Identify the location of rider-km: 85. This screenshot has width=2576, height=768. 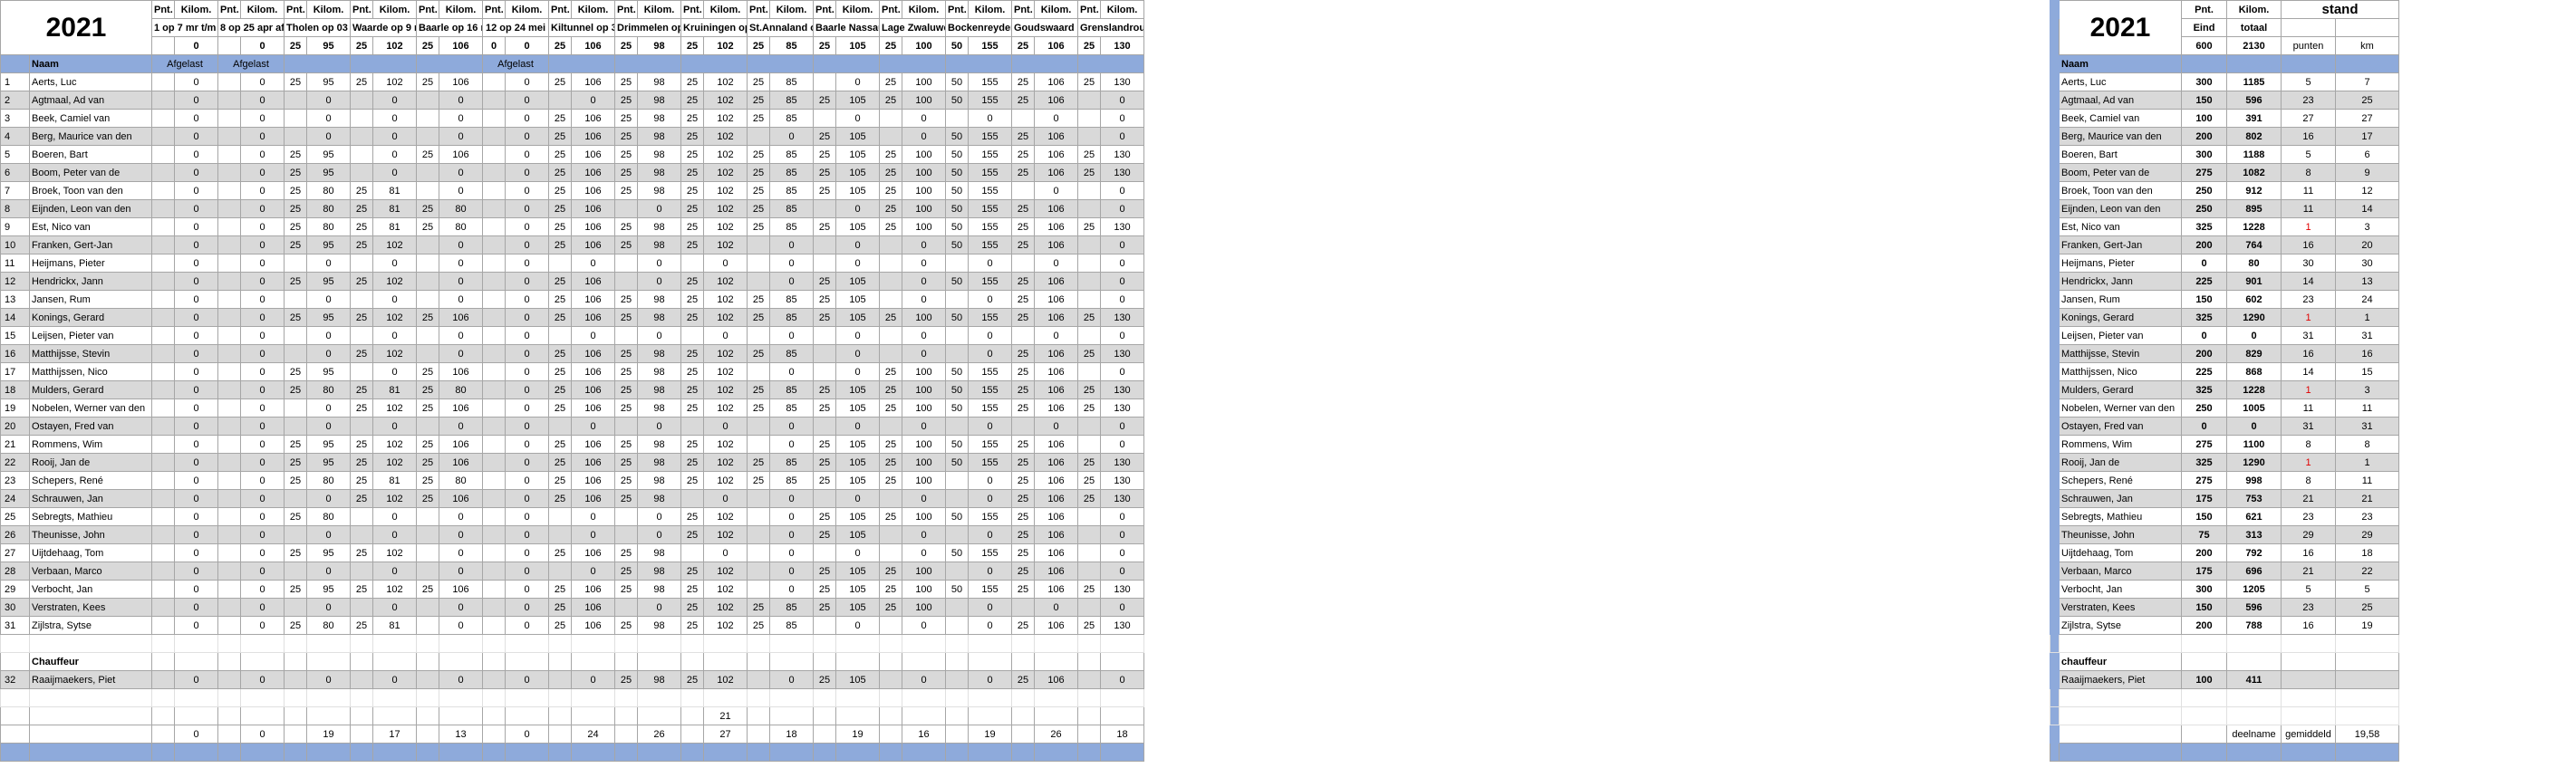
(791, 154).